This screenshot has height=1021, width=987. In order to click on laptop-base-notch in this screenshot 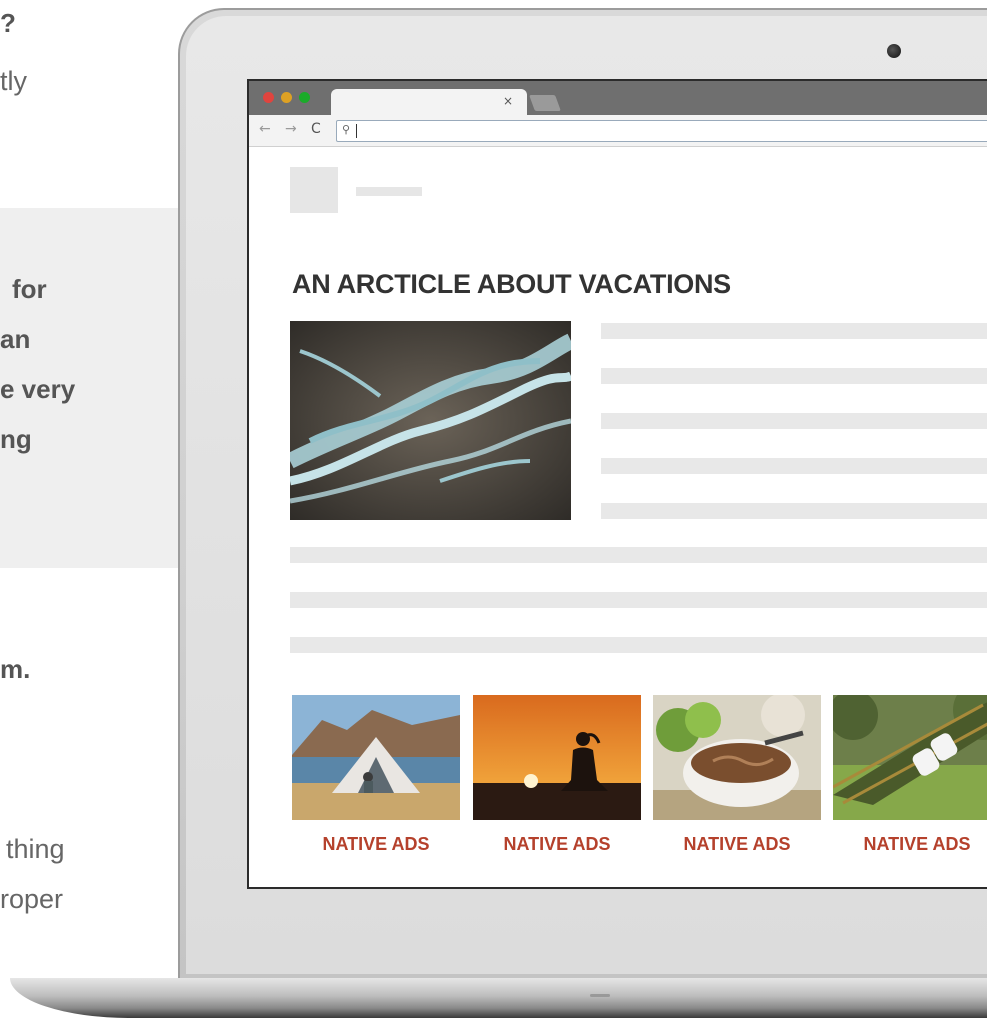, I will do `click(600, 995)`.